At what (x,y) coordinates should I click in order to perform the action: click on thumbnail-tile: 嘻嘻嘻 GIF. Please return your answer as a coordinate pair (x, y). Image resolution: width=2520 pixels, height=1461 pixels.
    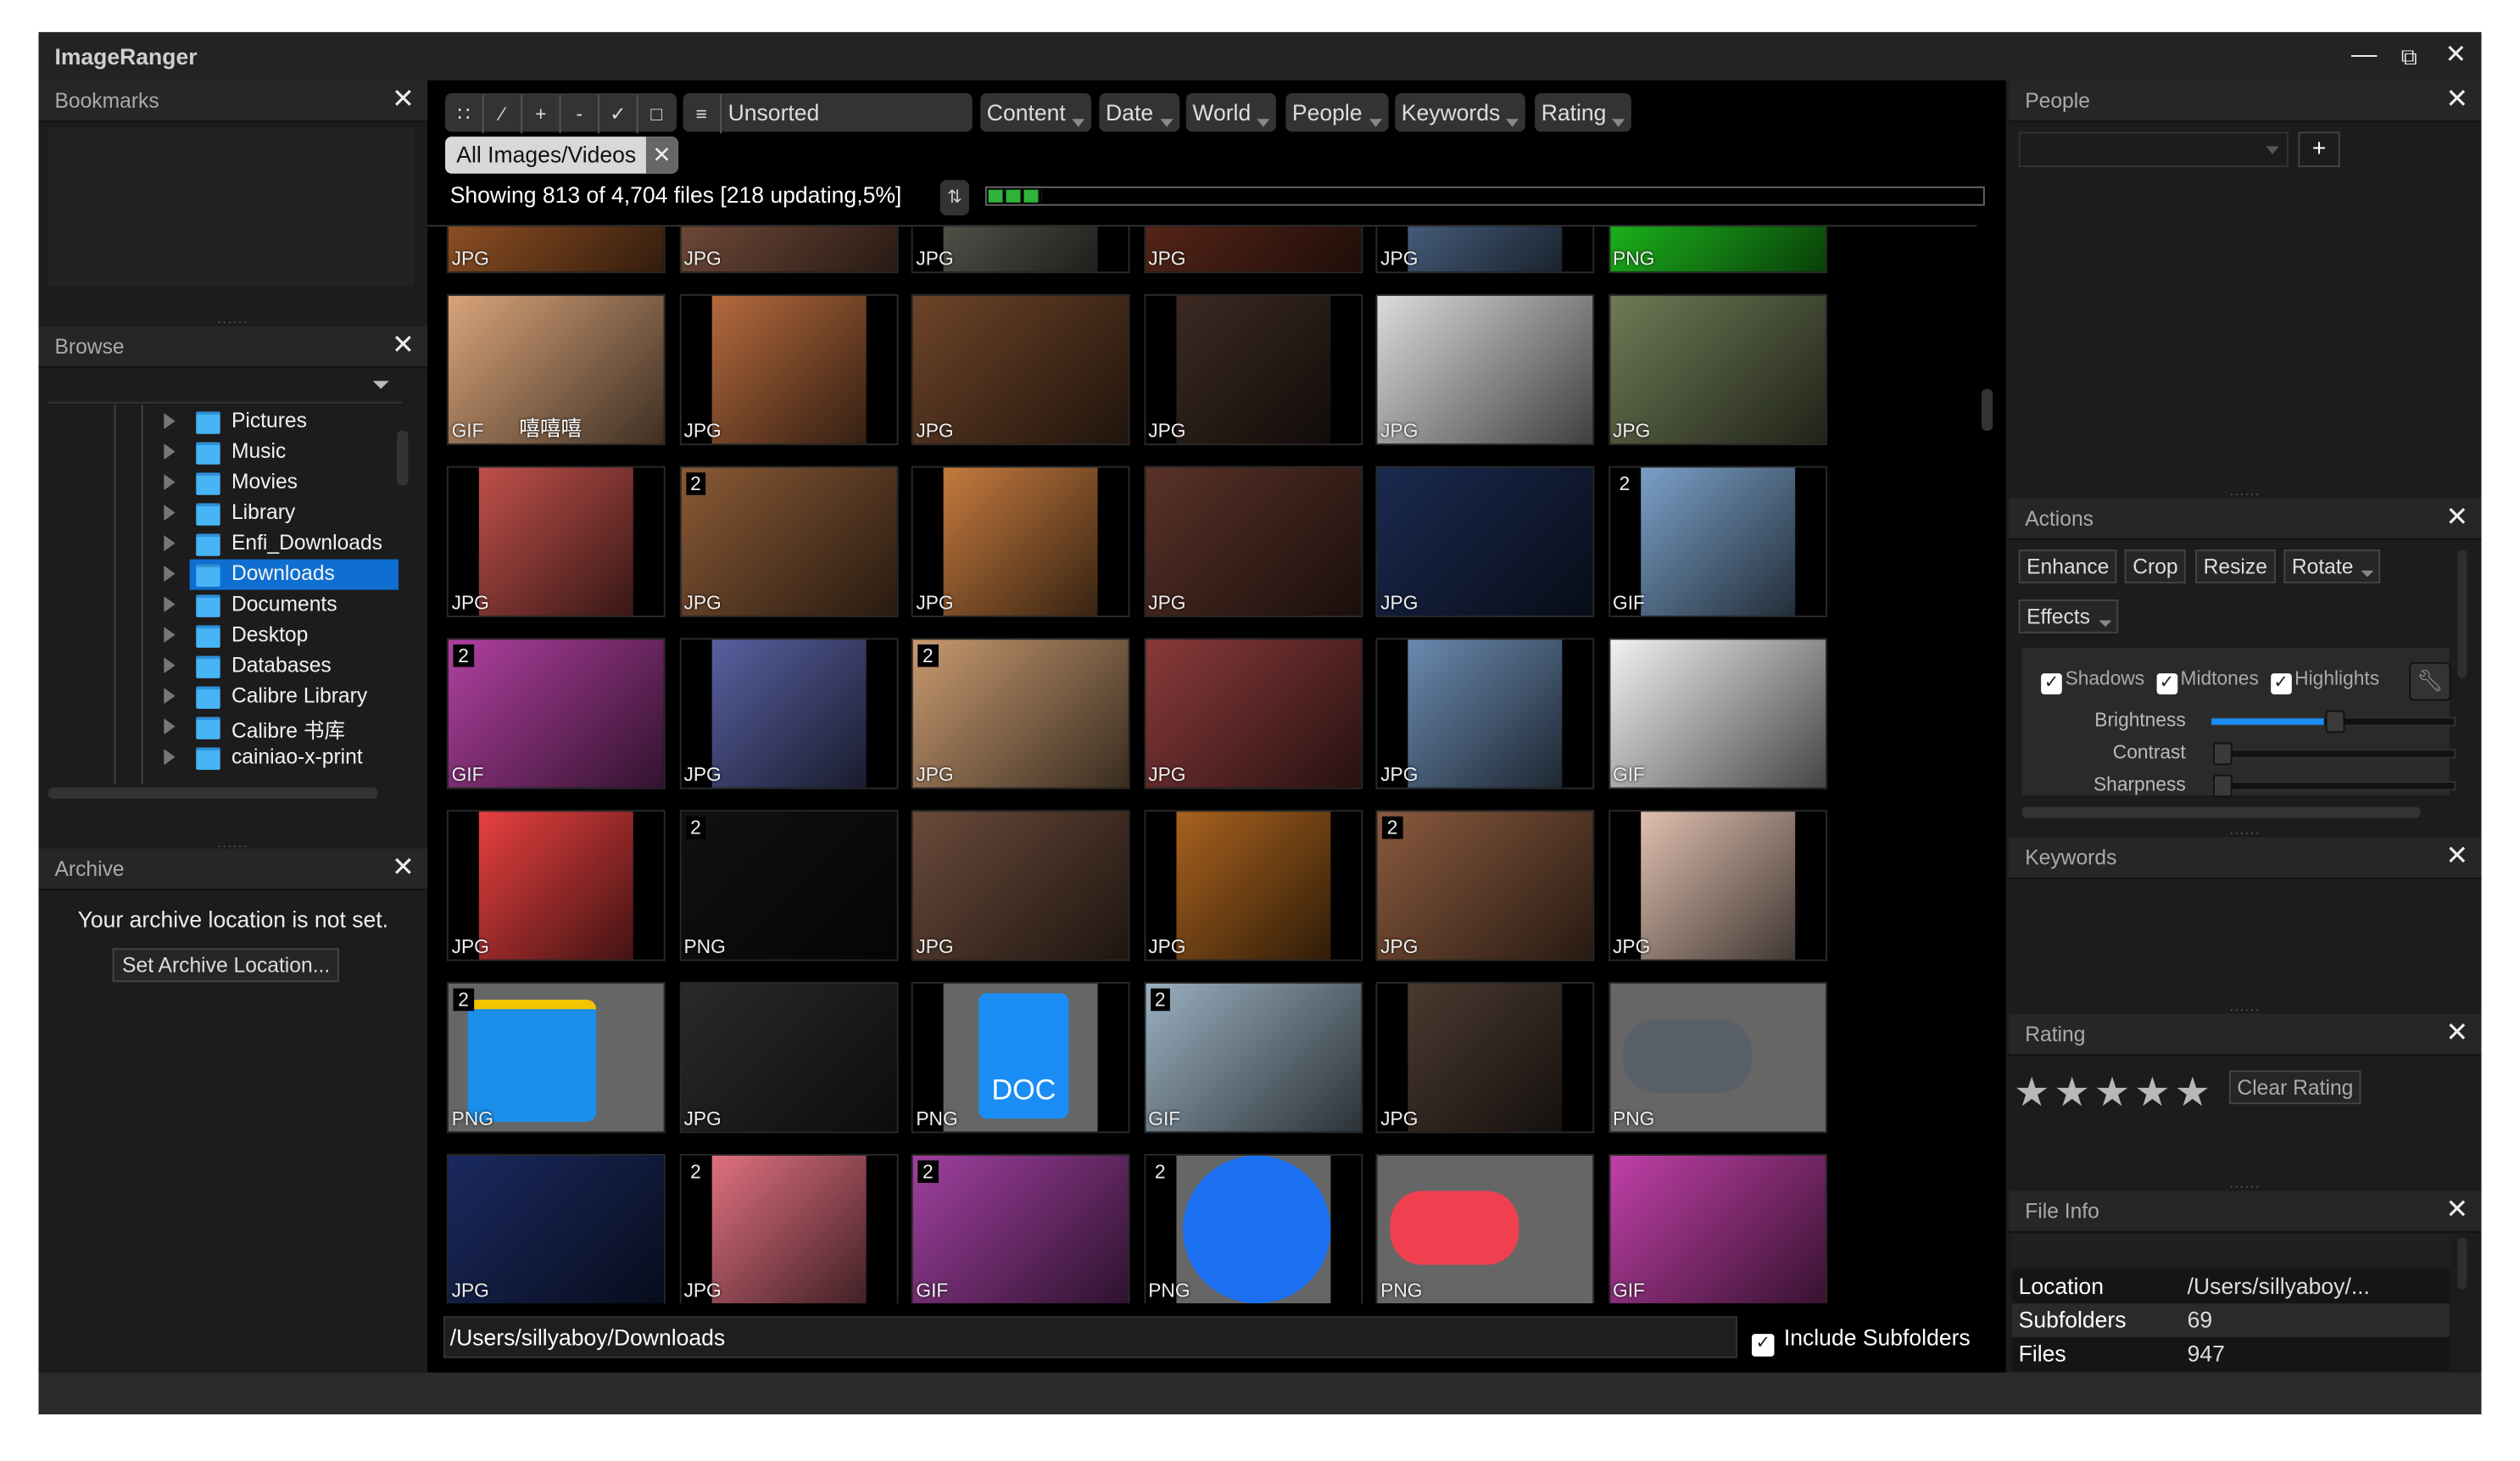
    Looking at the image, I should click on (556, 369).